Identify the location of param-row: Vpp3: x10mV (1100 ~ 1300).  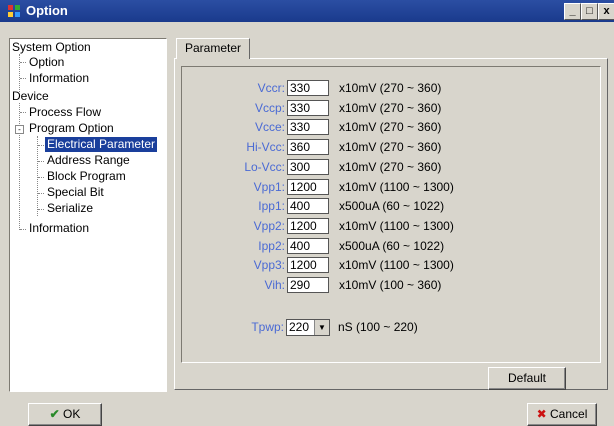
(391, 265).